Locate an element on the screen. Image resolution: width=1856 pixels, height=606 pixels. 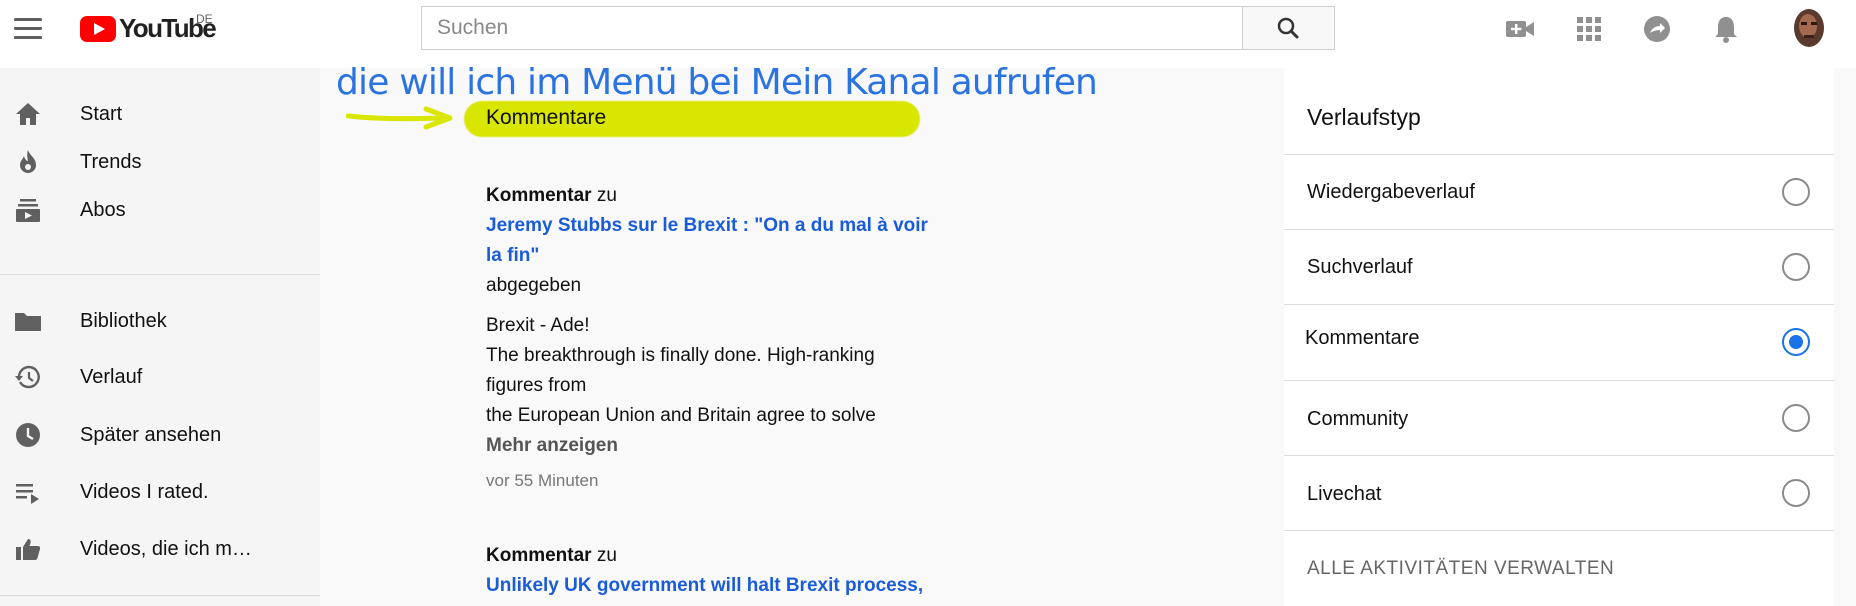
history-option-label: Community is located at coordinates (1358, 419).